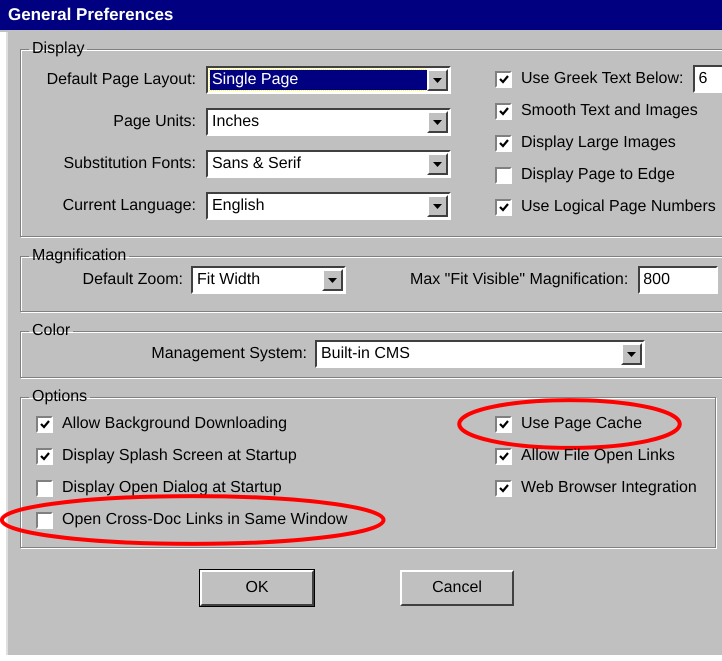 This screenshot has height=661, width=722. Describe the element at coordinates (328, 206) in the screenshot. I see `dropdown: English` at that location.